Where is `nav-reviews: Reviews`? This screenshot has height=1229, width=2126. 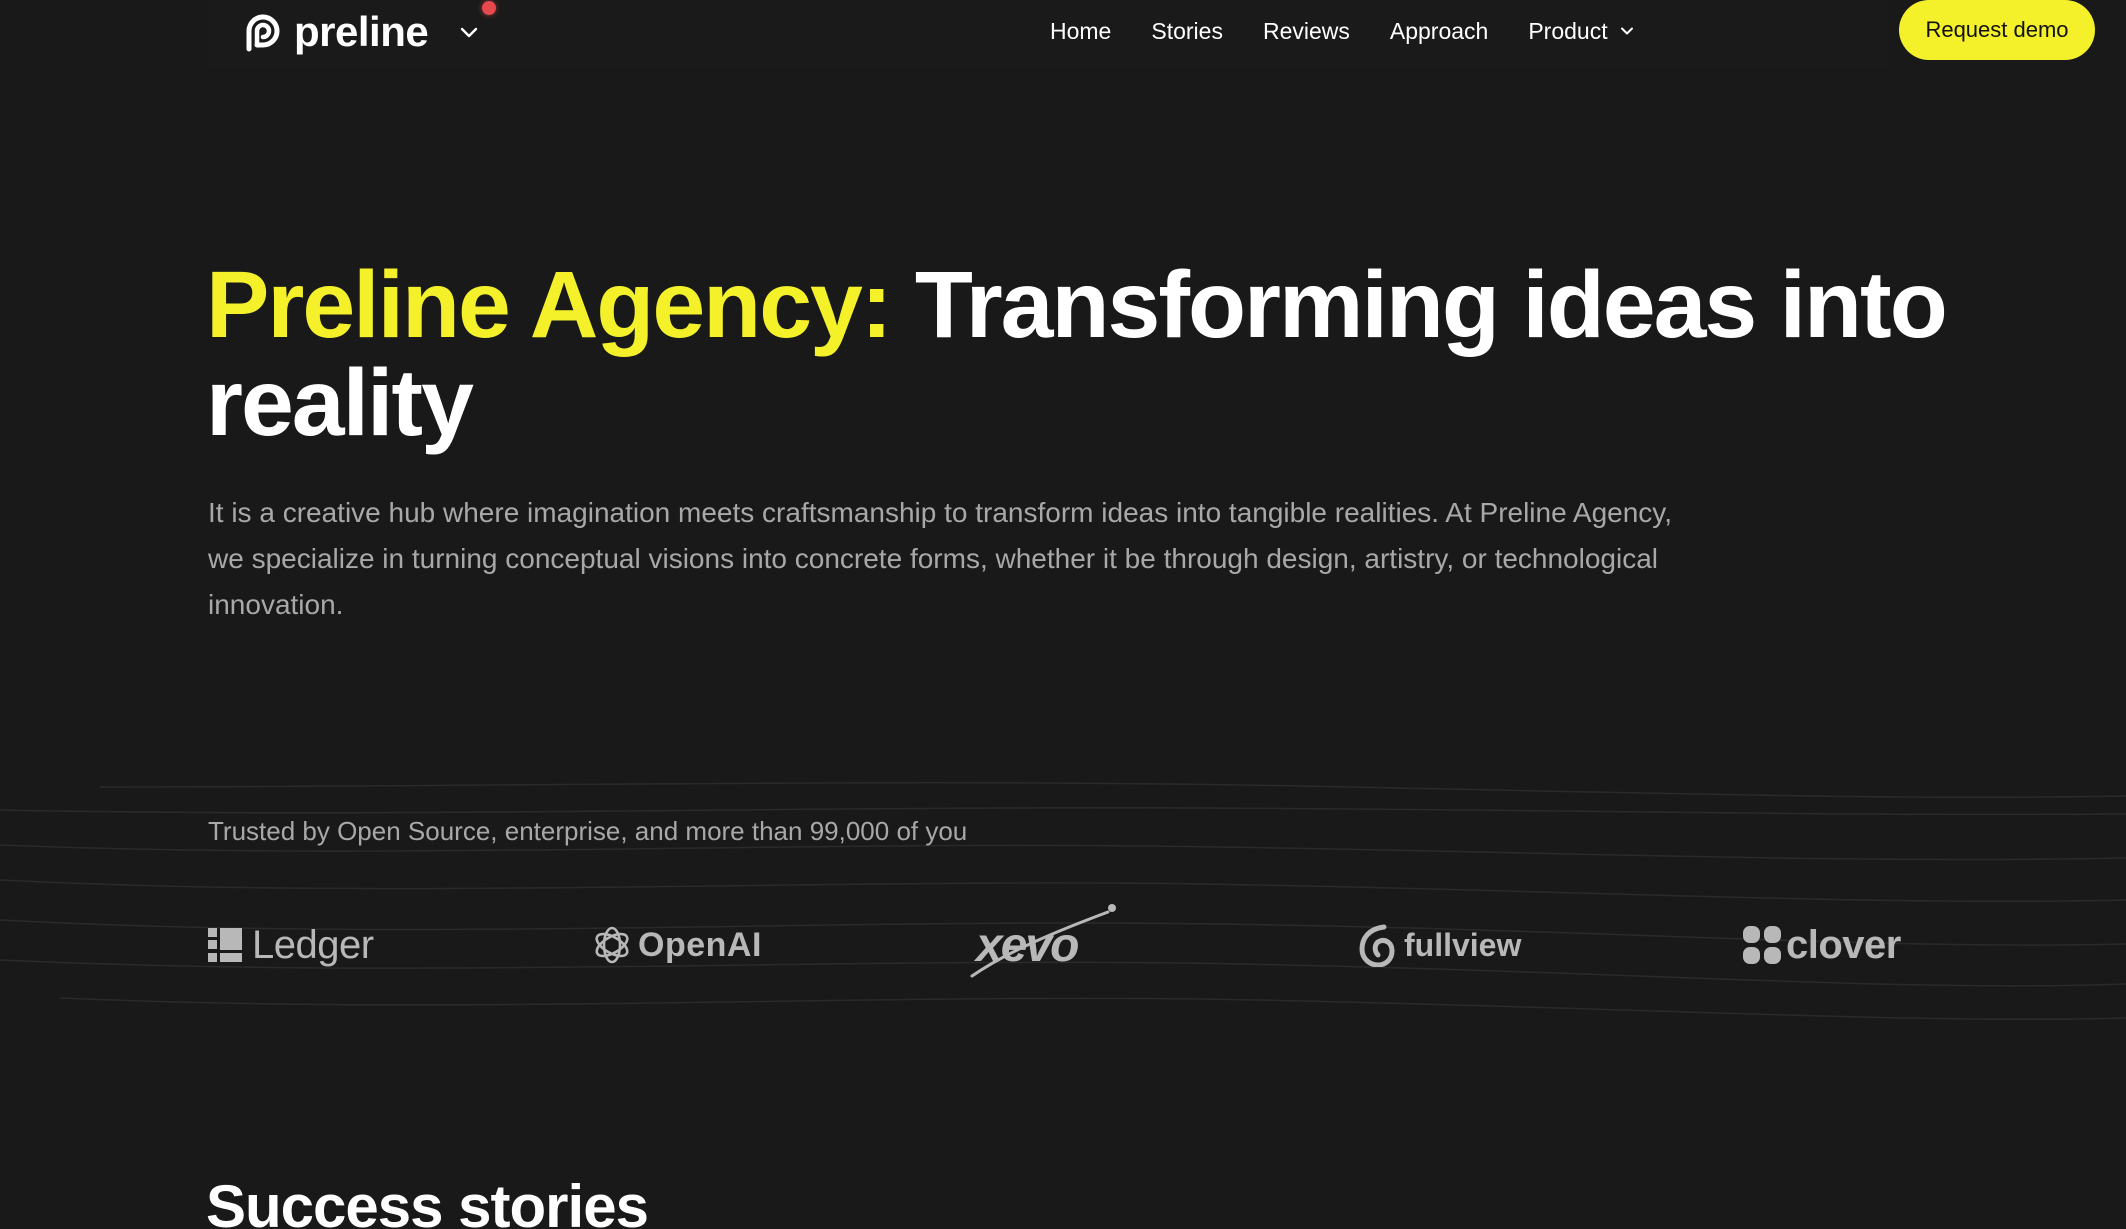 nav-reviews: Reviews is located at coordinates (1306, 31).